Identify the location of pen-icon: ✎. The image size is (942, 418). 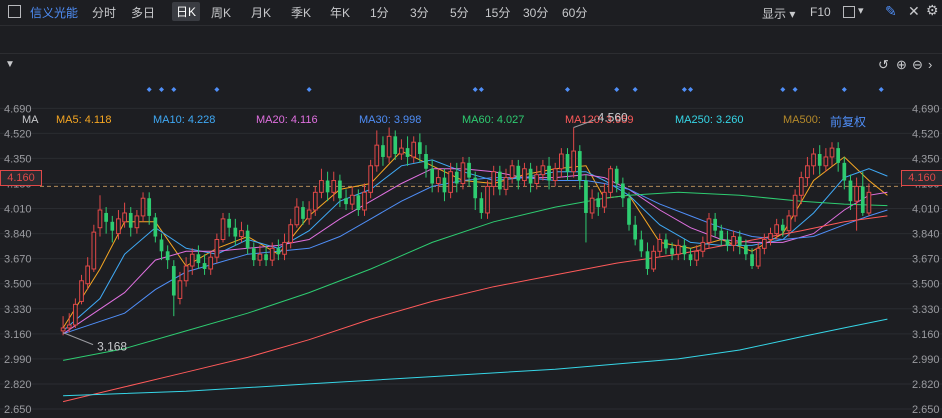
(891, 11).